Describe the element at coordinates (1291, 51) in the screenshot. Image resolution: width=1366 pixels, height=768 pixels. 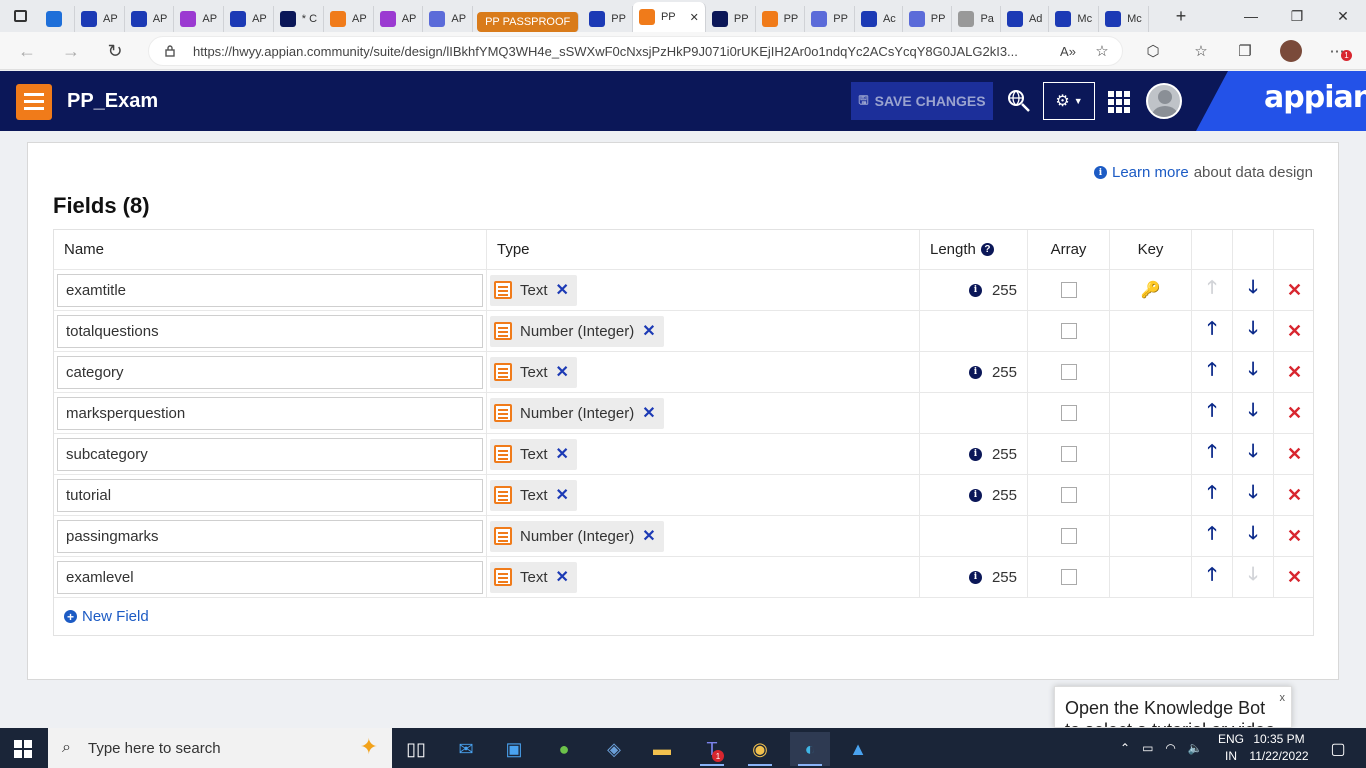
I see `profile-avatar` at that location.